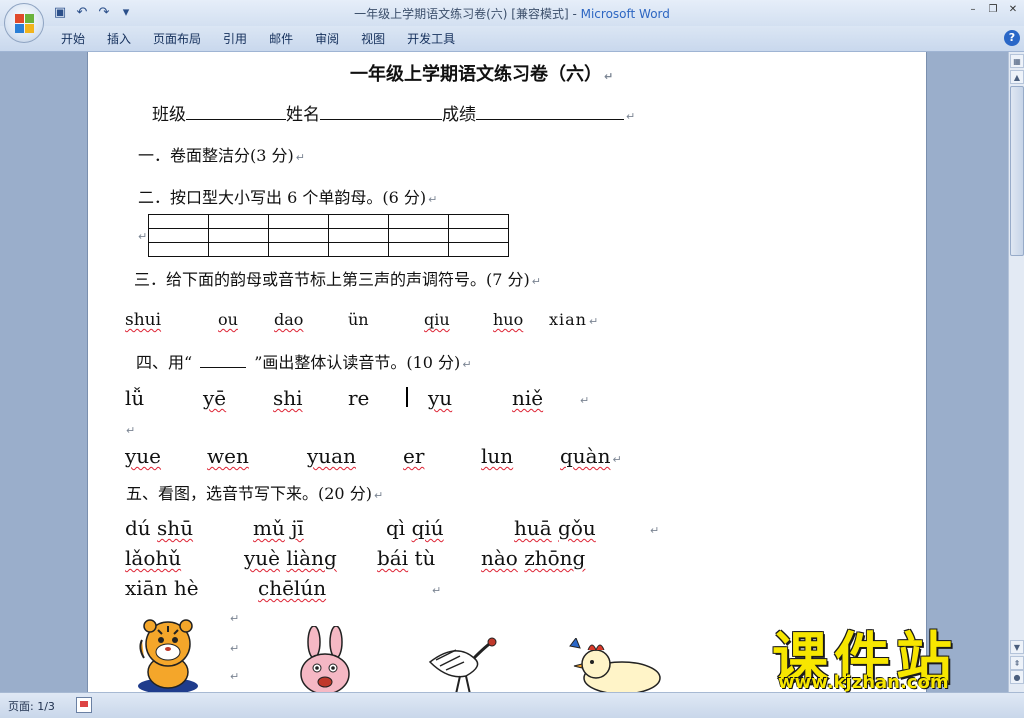  What do you see at coordinates (282, 197) in the screenshot?
I see `question-2-text: 二．按口型大小写出 6 个单韵母。(6 分)` at bounding box center [282, 197].